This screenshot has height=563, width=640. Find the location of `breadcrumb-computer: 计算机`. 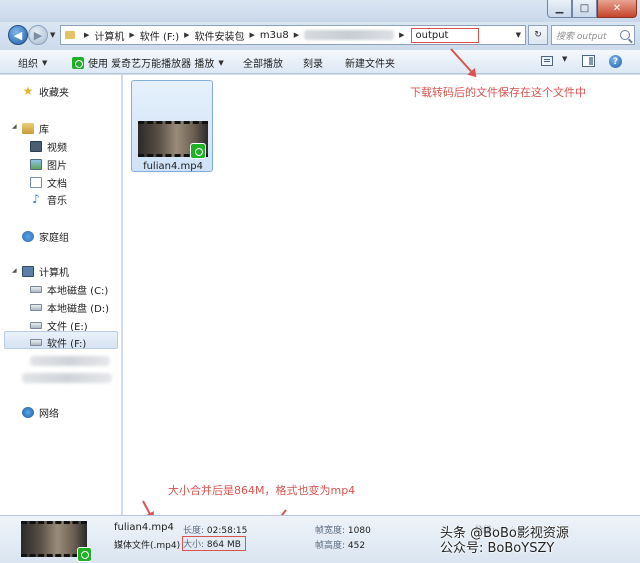

breadcrumb-computer: 计算机 is located at coordinates (109, 35).